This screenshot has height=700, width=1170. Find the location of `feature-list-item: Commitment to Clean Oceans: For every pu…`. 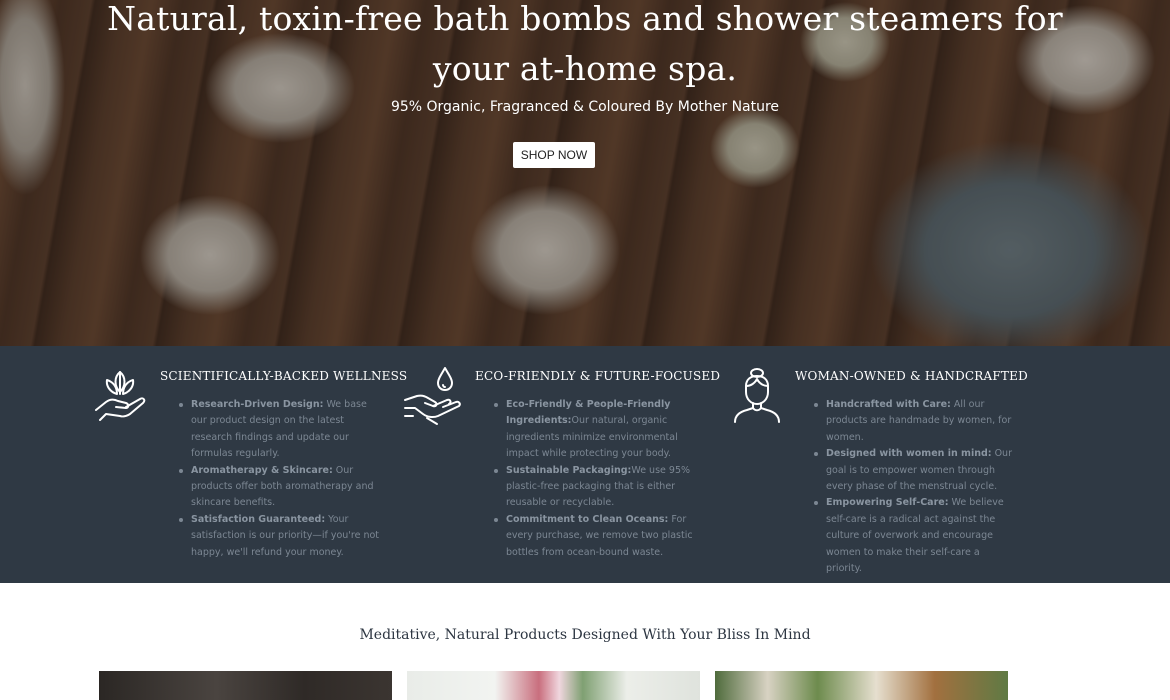

feature-list-item: Commitment to Clean Oceans: For every pu… is located at coordinates (597, 536).